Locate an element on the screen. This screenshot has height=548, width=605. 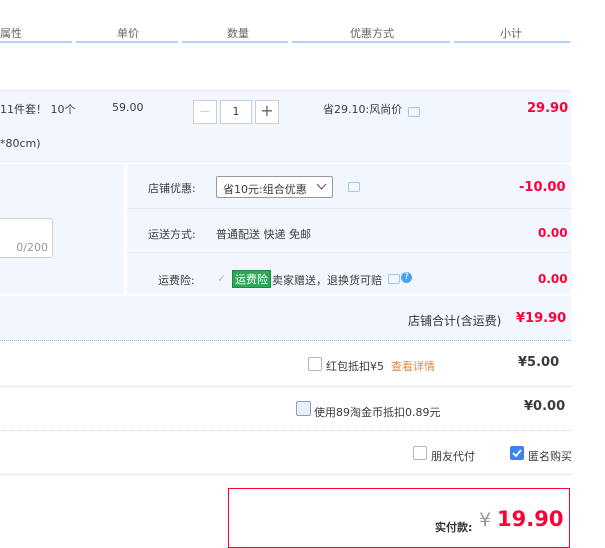
shipping-value: 普通配送 快递 免邮 is located at coordinates (263, 234).